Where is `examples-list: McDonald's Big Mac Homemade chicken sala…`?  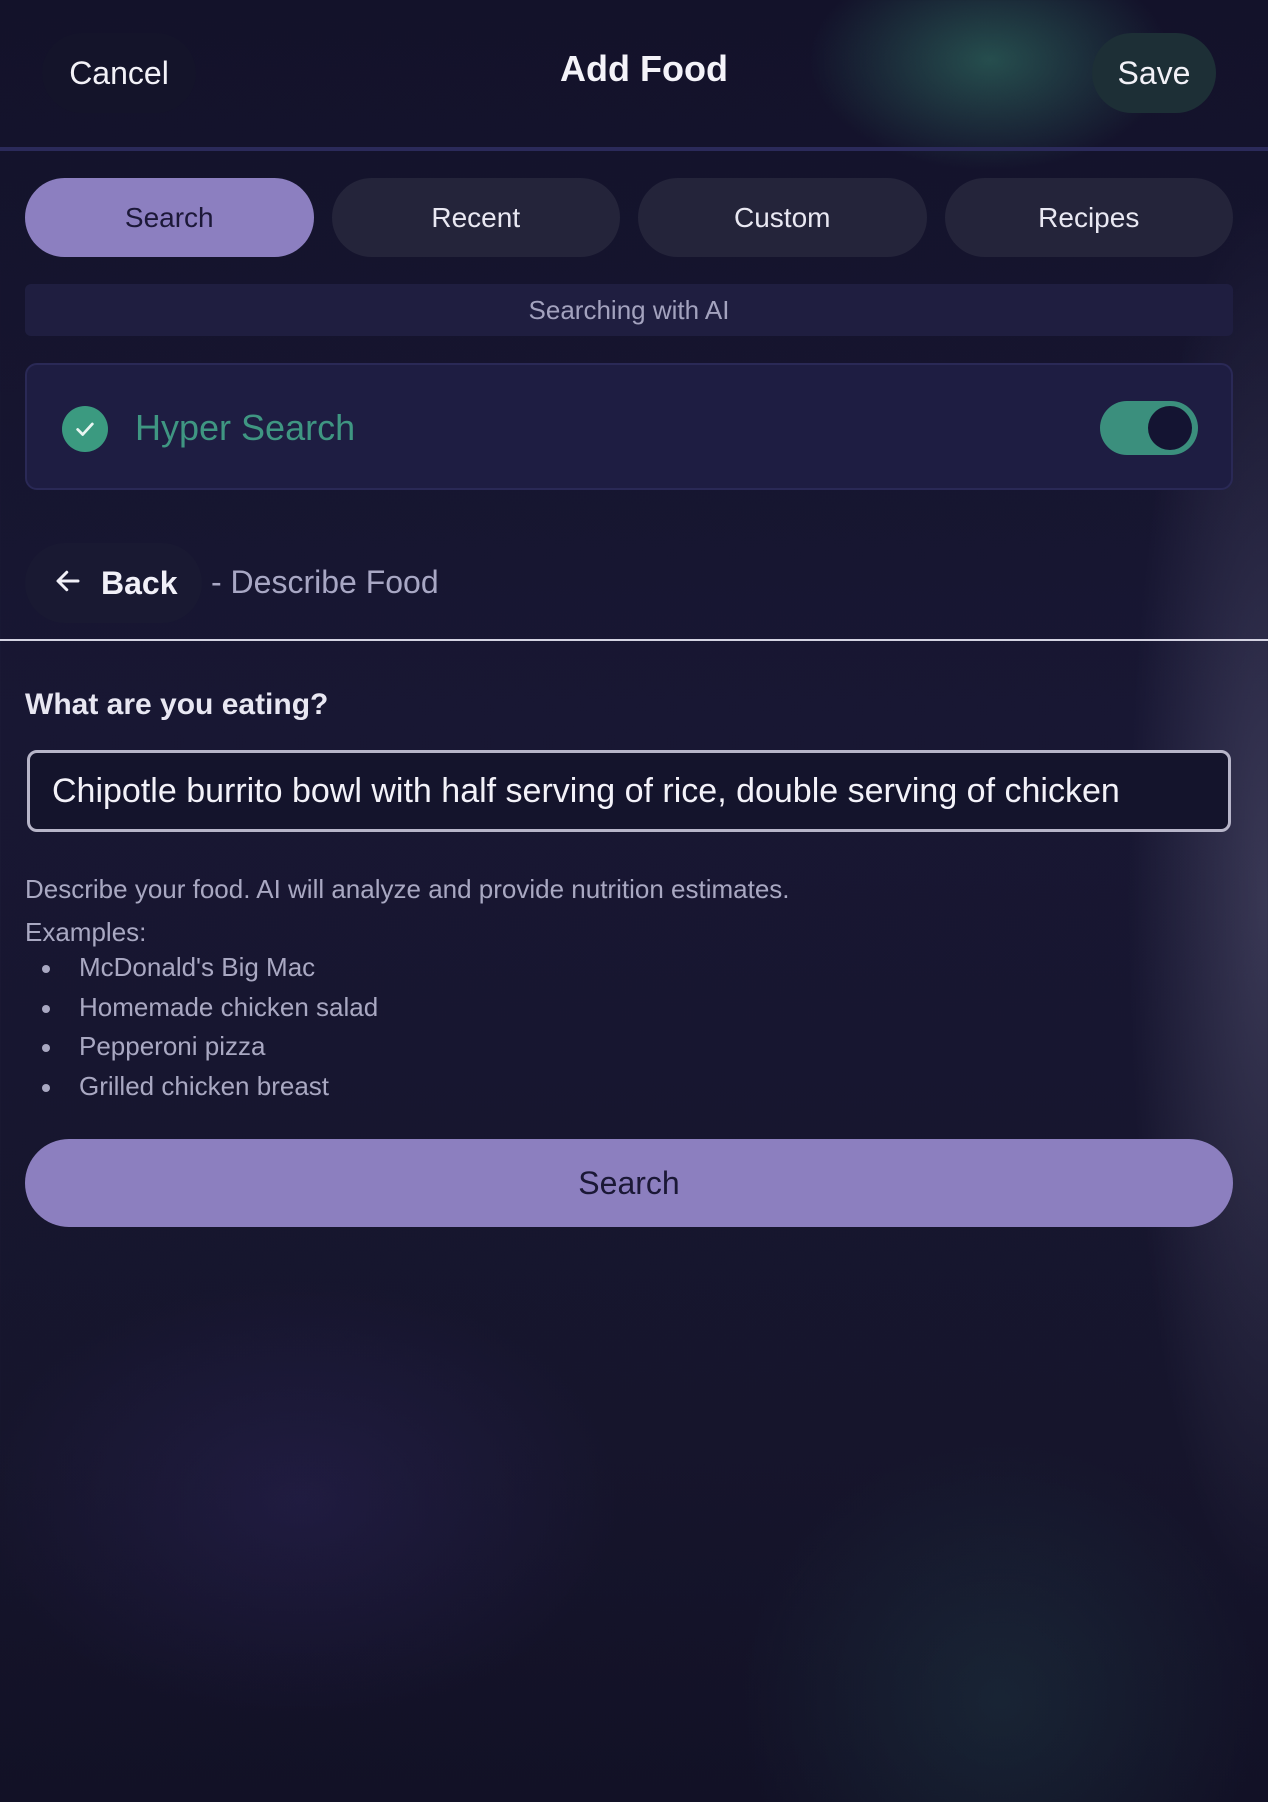
examples-list: McDonald's Big Mac Homemade chicken sala… is located at coordinates (209, 1027).